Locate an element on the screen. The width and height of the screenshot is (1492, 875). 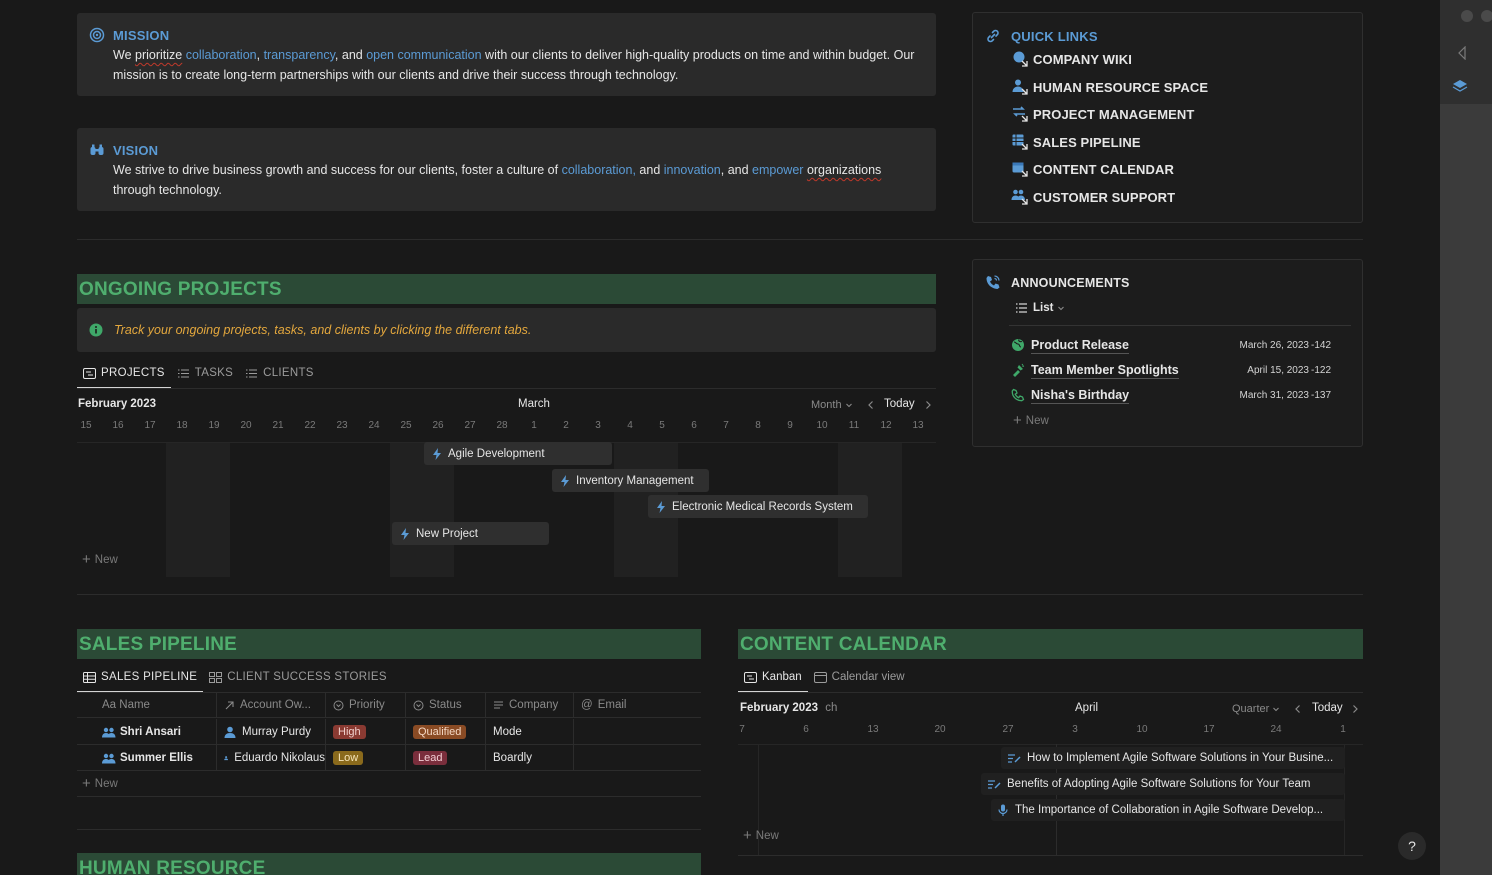
quick-link-customer-support: CUSTOMER SUPPORT is located at coordinates (1093, 197).